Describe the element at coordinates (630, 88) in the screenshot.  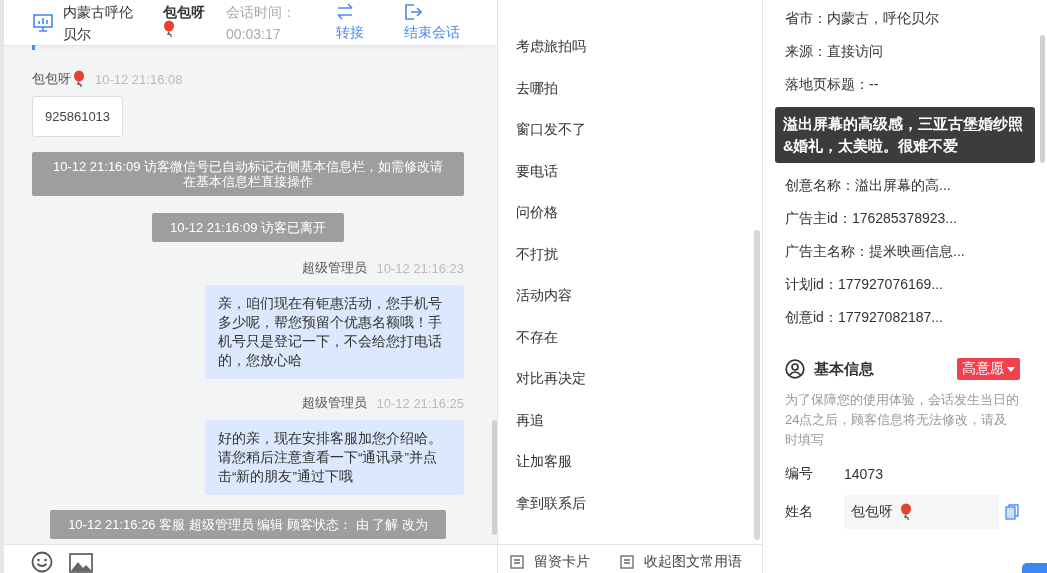
I see `phrase-item: 去哪拍` at that location.